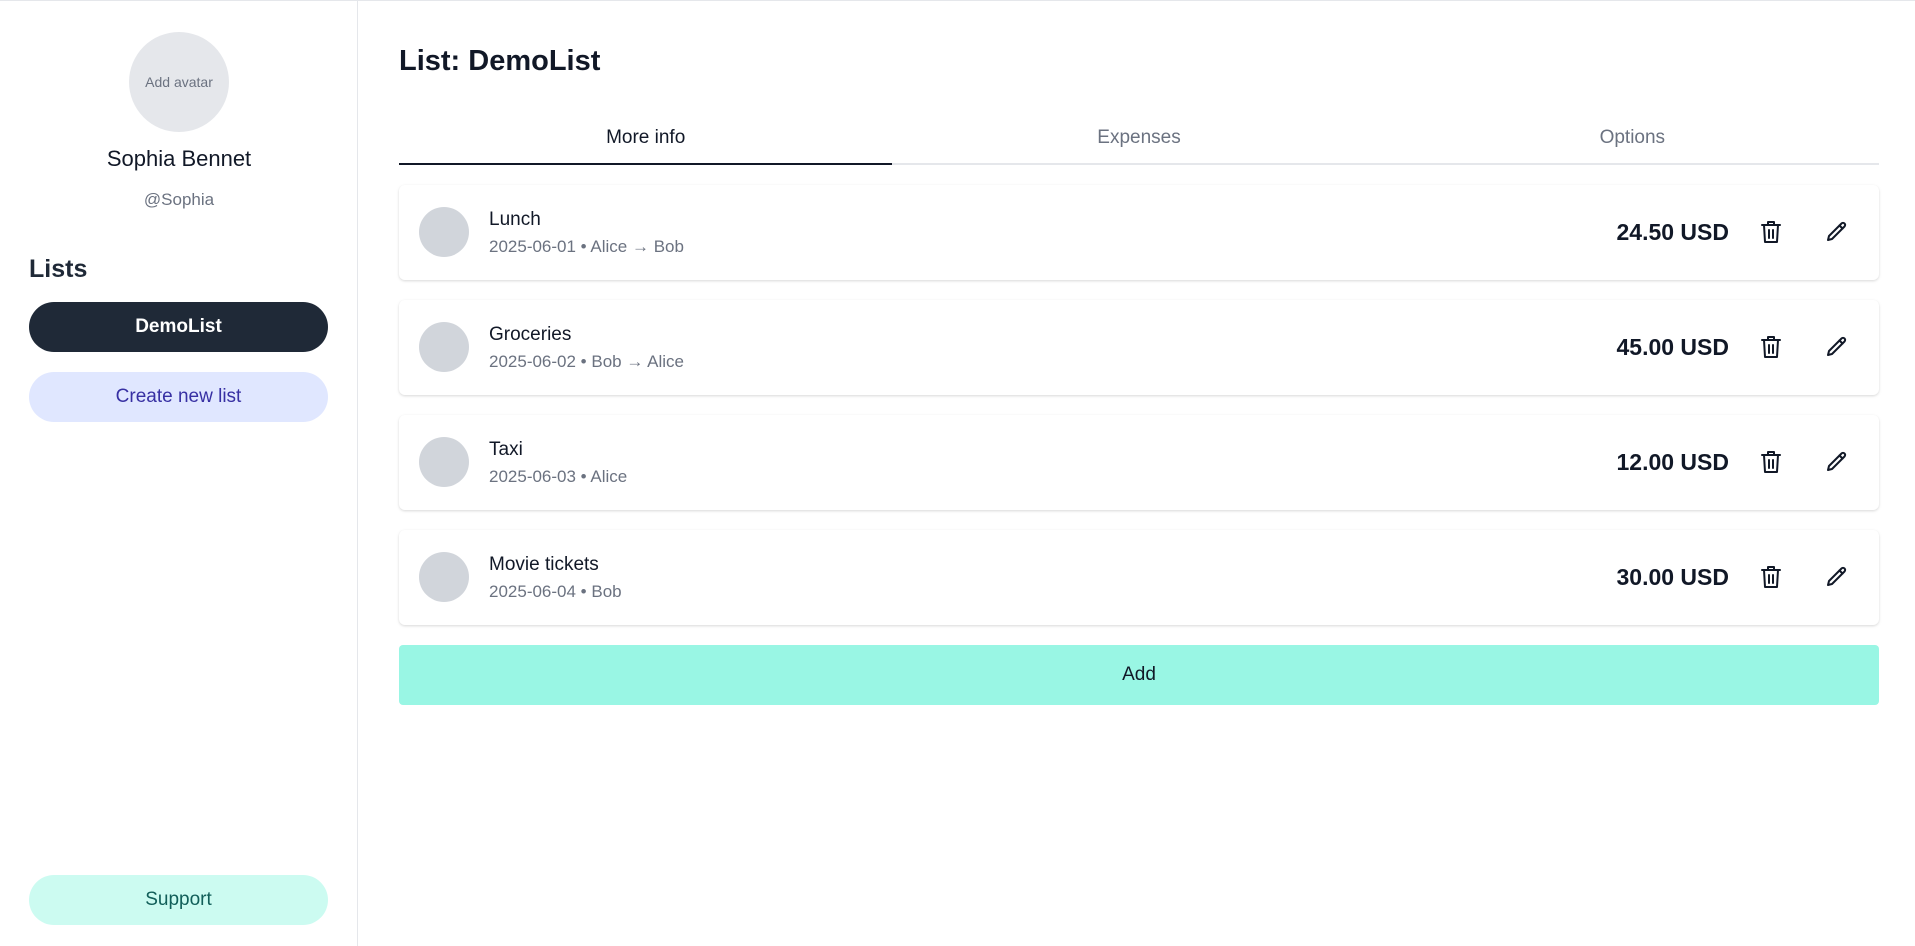  I want to click on tab-expenses: Expenses, so click(1138, 138).